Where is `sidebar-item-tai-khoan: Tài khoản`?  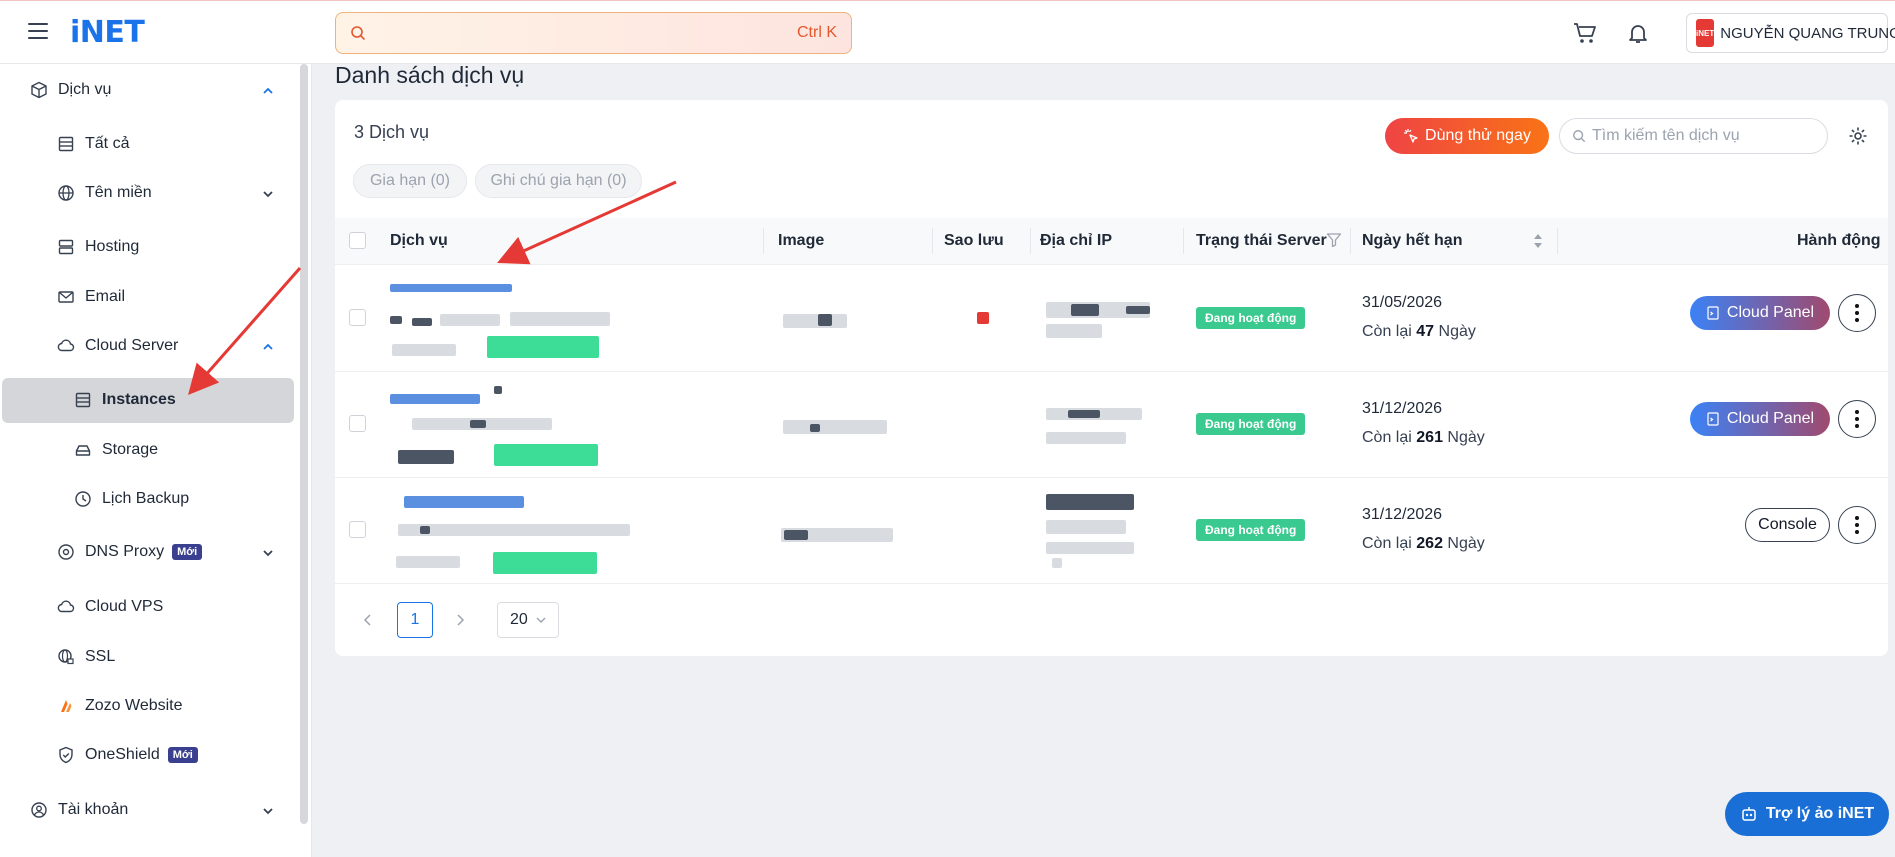 sidebar-item-tai-khoan: Tài khoản is located at coordinates (79, 810).